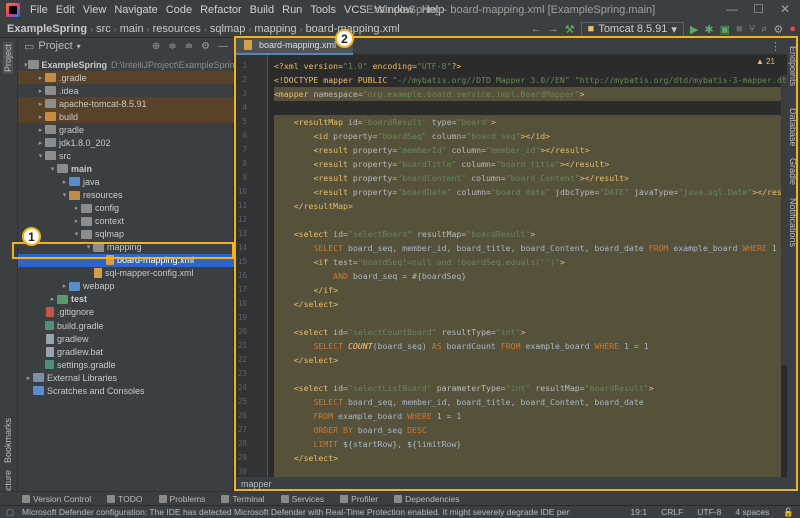 The width and height of the screenshot is (800, 518). What do you see at coordinates (793, 171) in the screenshot?
I see `gradle-tool-button: Gradle` at bounding box center [793, 171].